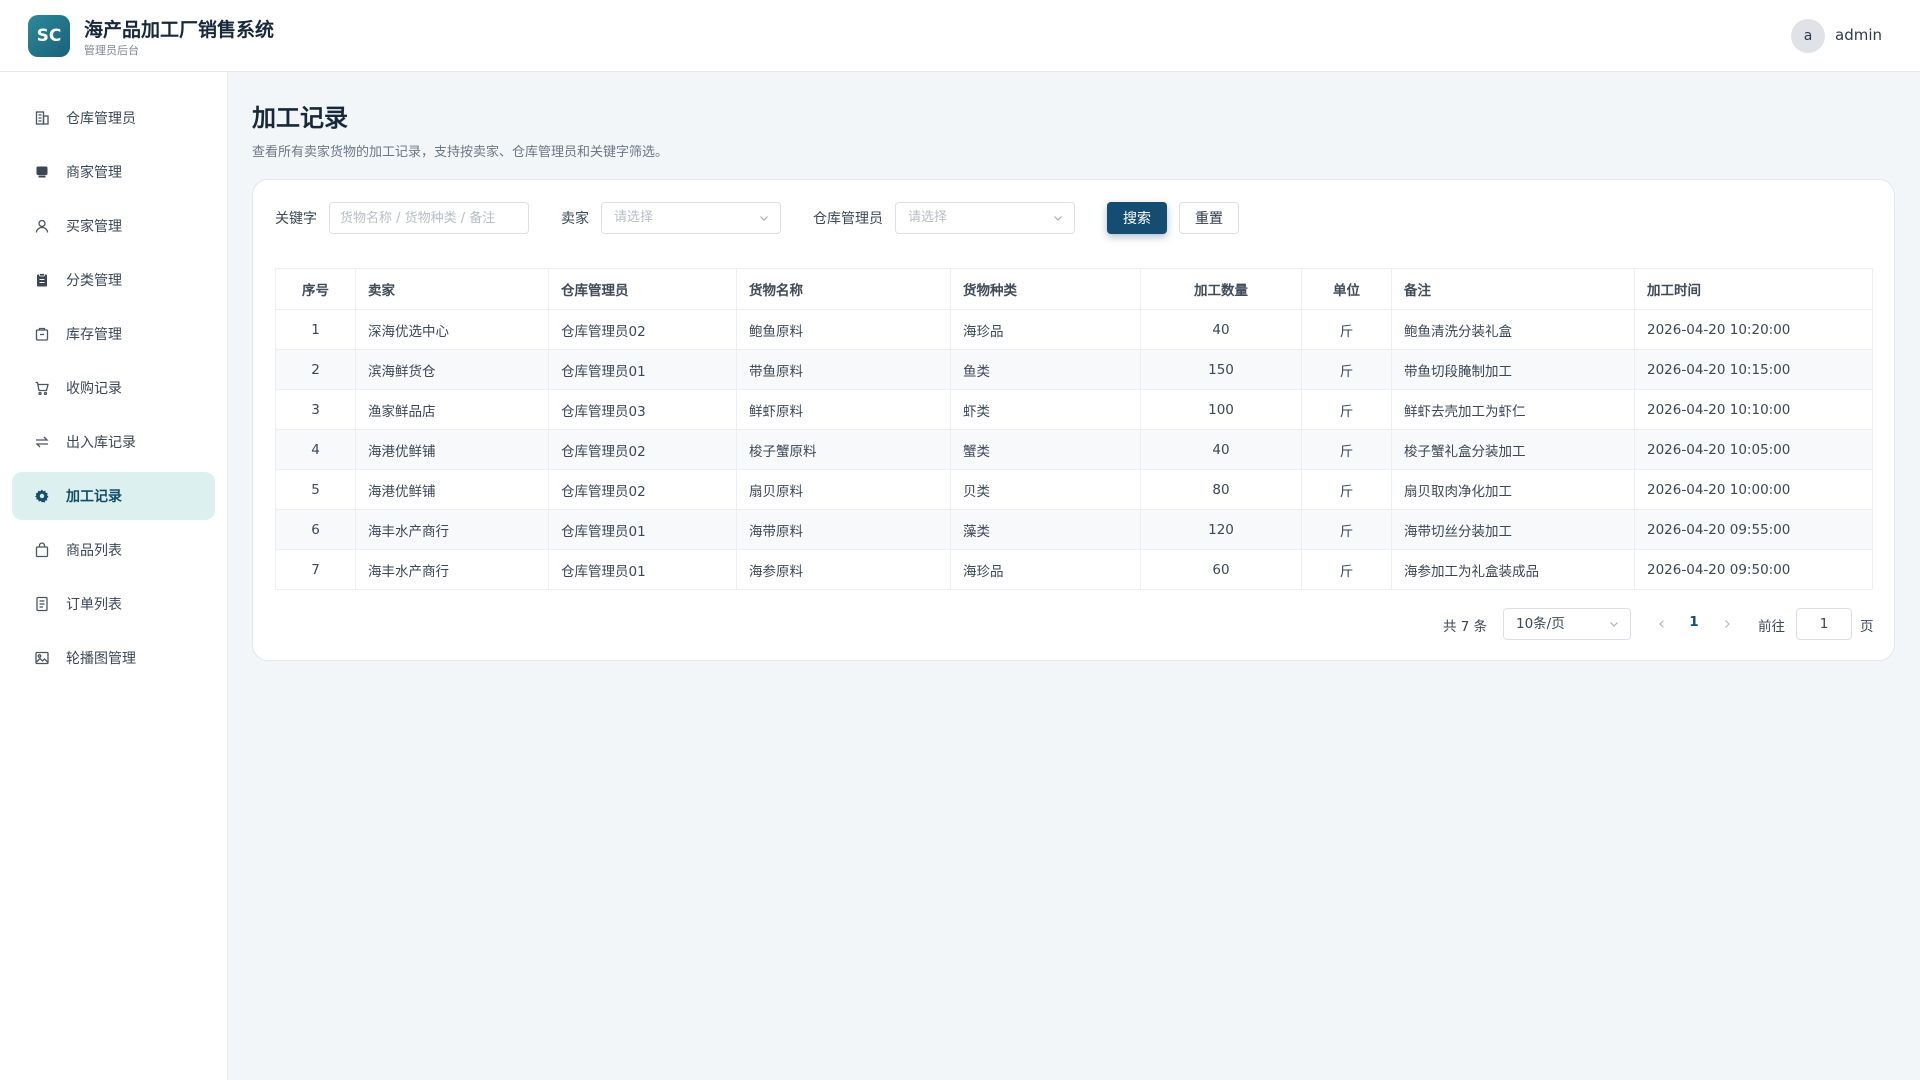 The height and width of the screenshot is (1080, 1920). Describe the element at coordinates (42, 604) in the screenshot. I see `document-icon` at that location.